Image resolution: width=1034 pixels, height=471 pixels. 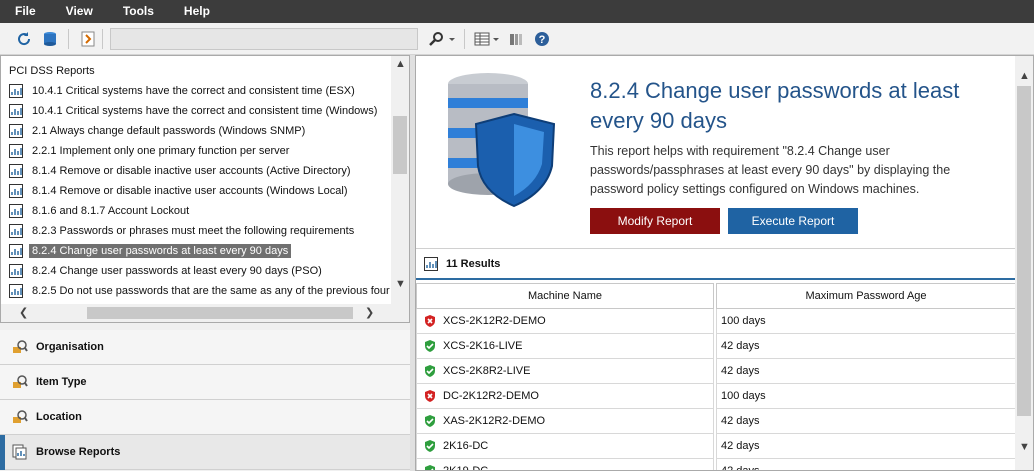 What do you see at coordinates (20, 346) in the screenshot?
I see `organisation-search-icon` at bounding box center [20, 346].